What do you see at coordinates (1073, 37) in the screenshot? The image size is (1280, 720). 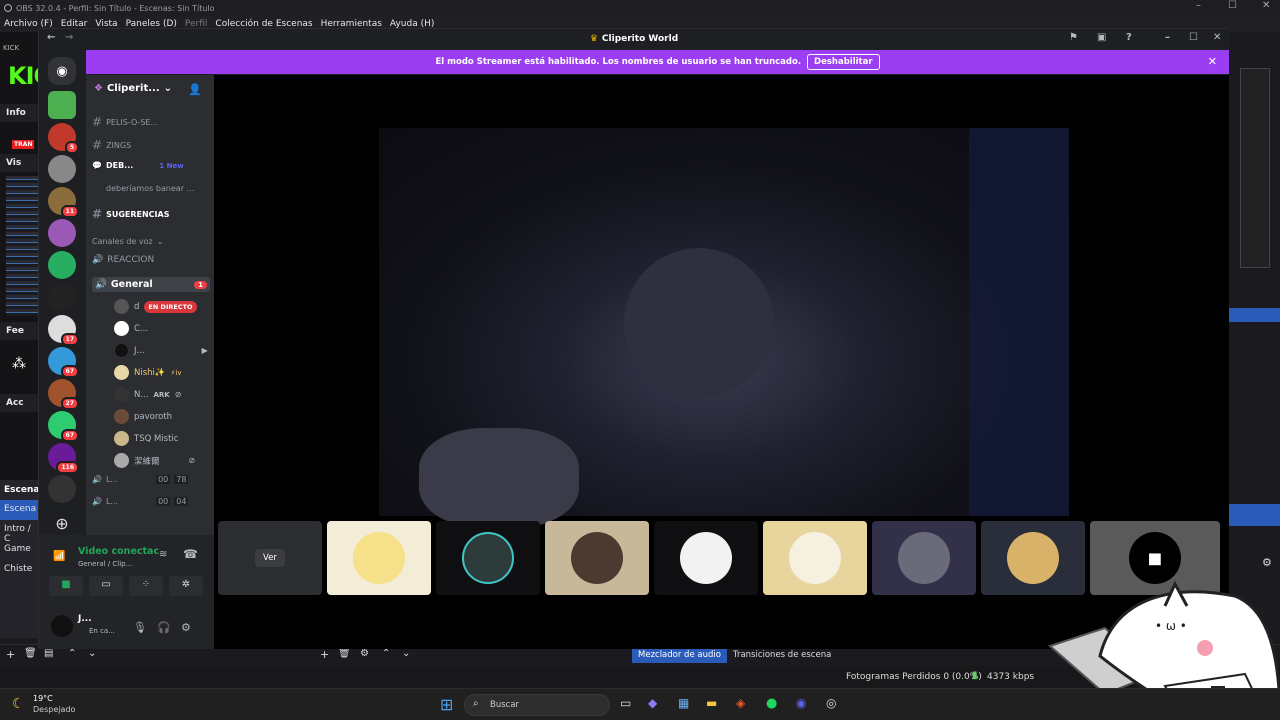 I see `flag-icon: ⚑` at bounding box center [1073, 37].